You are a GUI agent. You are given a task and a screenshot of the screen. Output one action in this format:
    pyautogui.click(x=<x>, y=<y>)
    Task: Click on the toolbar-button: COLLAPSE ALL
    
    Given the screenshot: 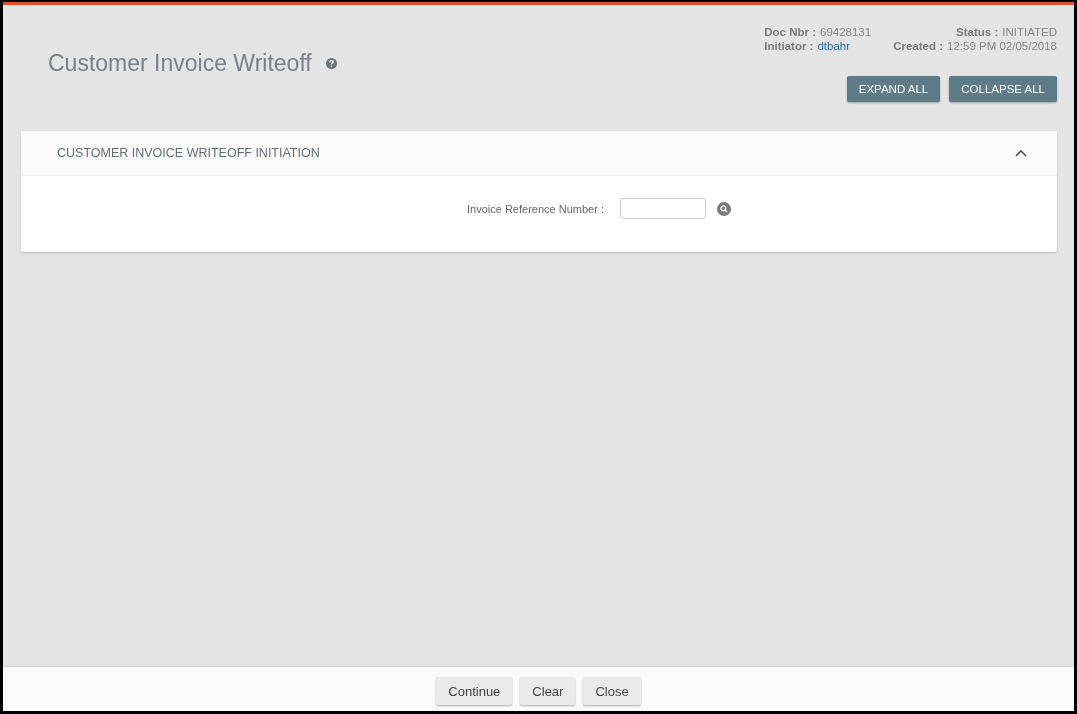 What is the action you would take?
    pyautogui.click(x=1003, y=89)
    